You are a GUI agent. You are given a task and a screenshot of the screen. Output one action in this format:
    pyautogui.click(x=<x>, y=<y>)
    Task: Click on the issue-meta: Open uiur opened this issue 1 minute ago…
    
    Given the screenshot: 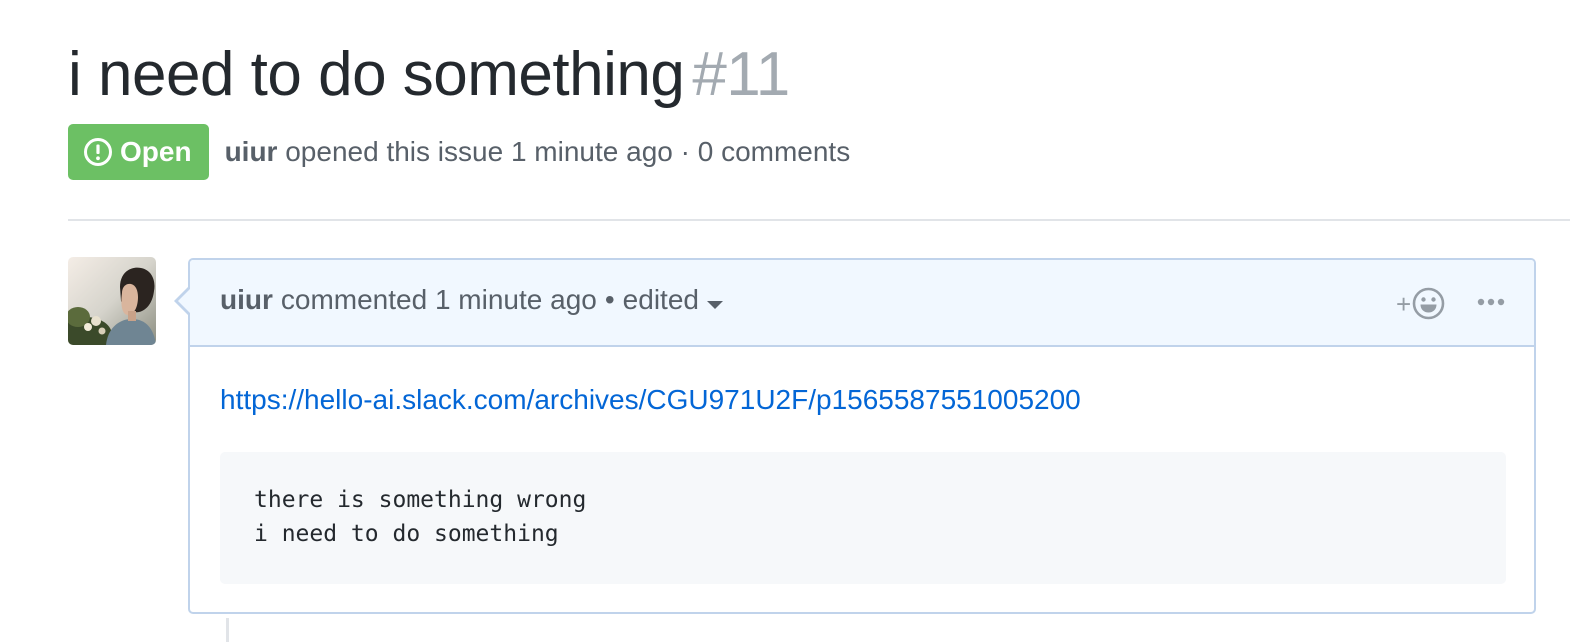 What is the action you would take?
    pyautogui.click(x=459, y=152)
    